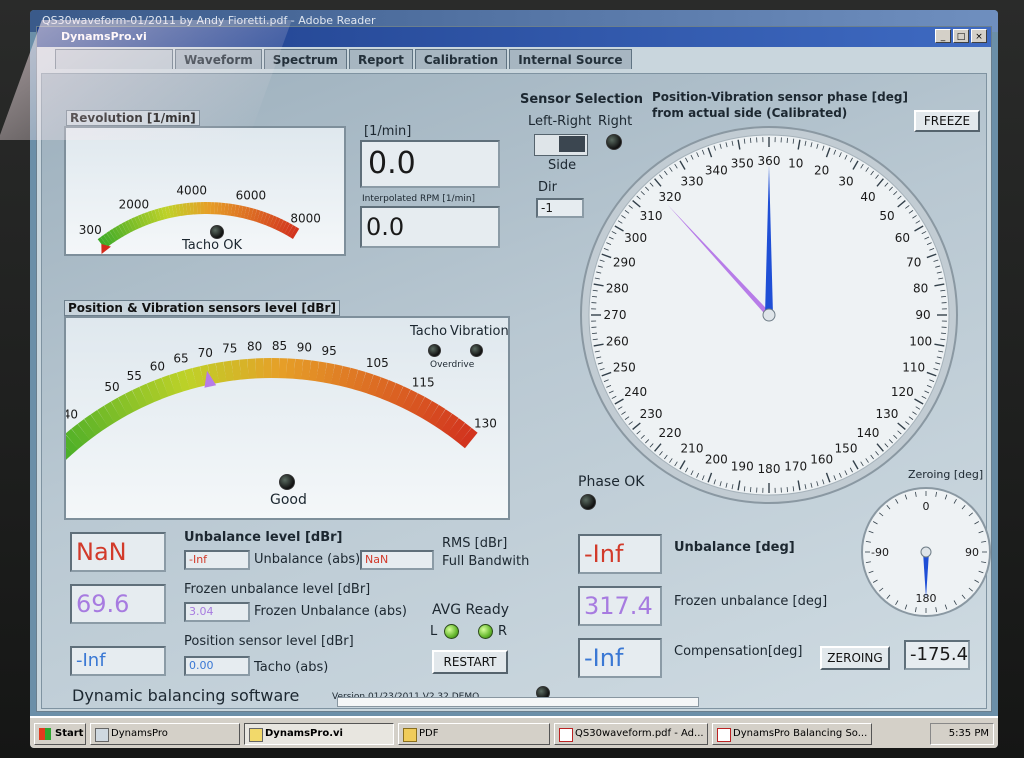  What do you see at coordinates (635, 238) in the screenshot?
I see `phase-dial-tick-label: 300` at bounding box center [635, 238].